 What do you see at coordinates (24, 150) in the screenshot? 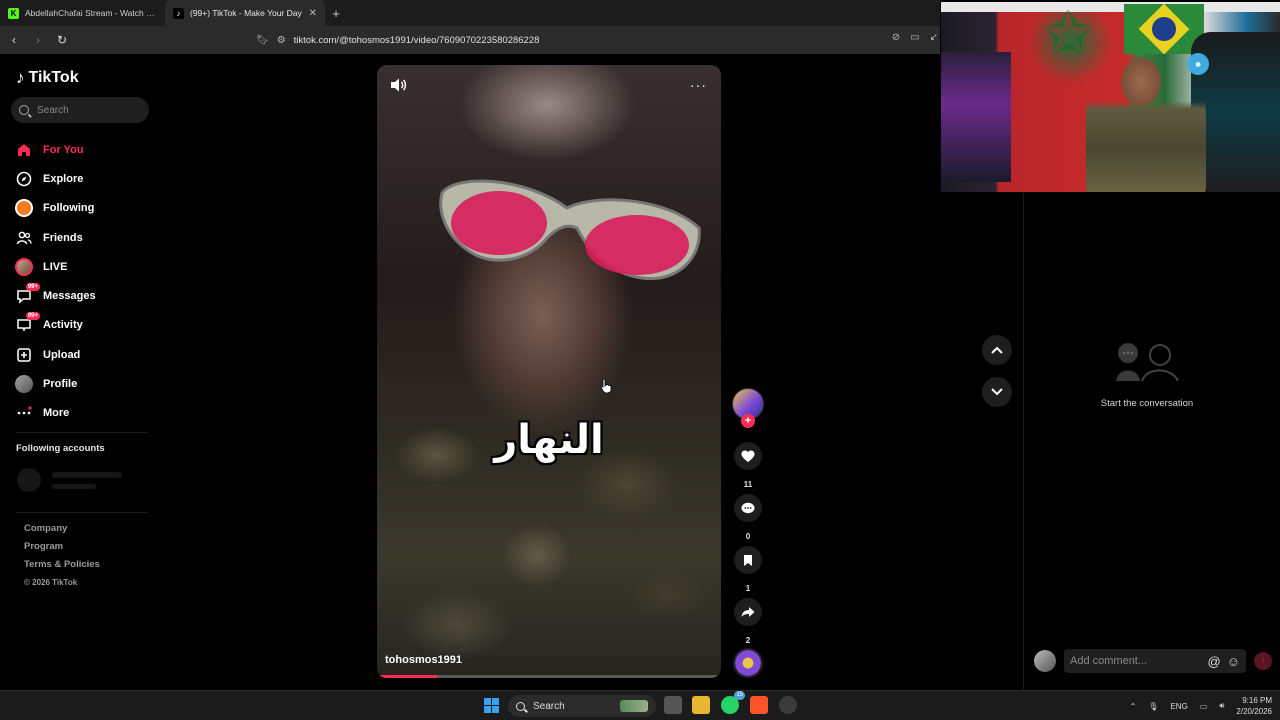
I see `home-icon` at bounding box center [24, 150].